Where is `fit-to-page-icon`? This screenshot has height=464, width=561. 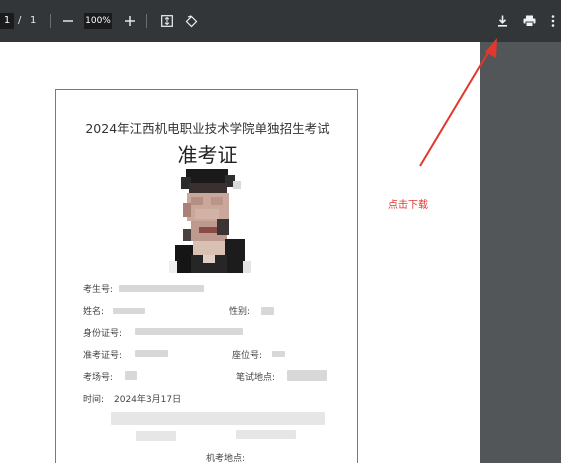
fit-to-page-icon is located at coordinates (167, 21).